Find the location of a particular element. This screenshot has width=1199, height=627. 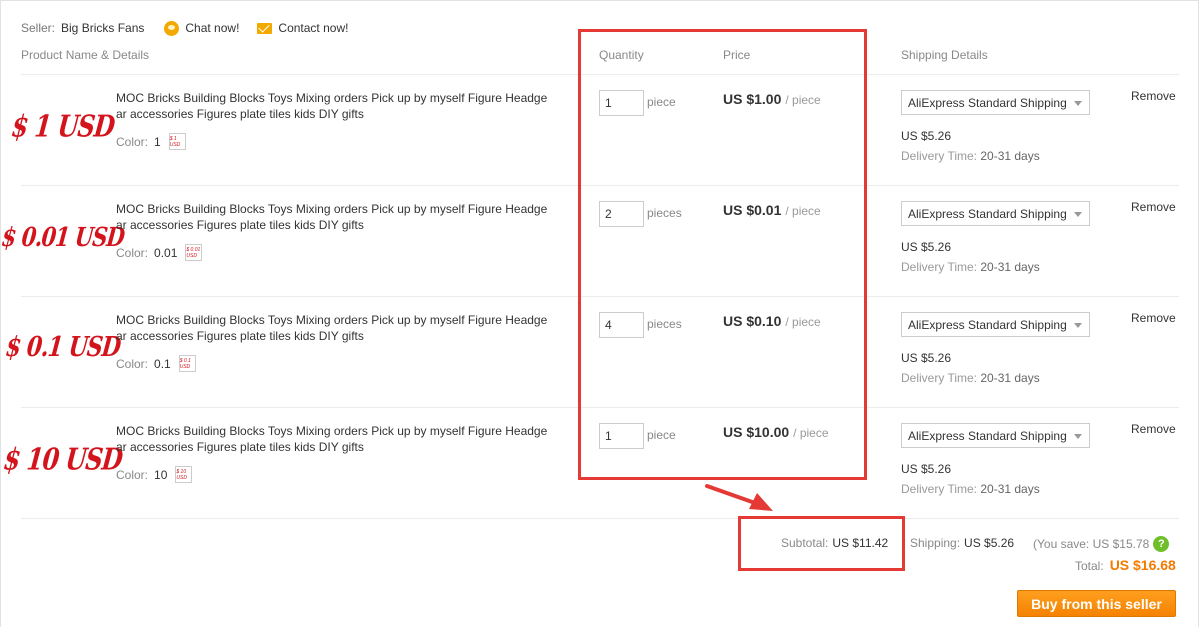

total-label: Total: is located at coordinates (1089, 566).